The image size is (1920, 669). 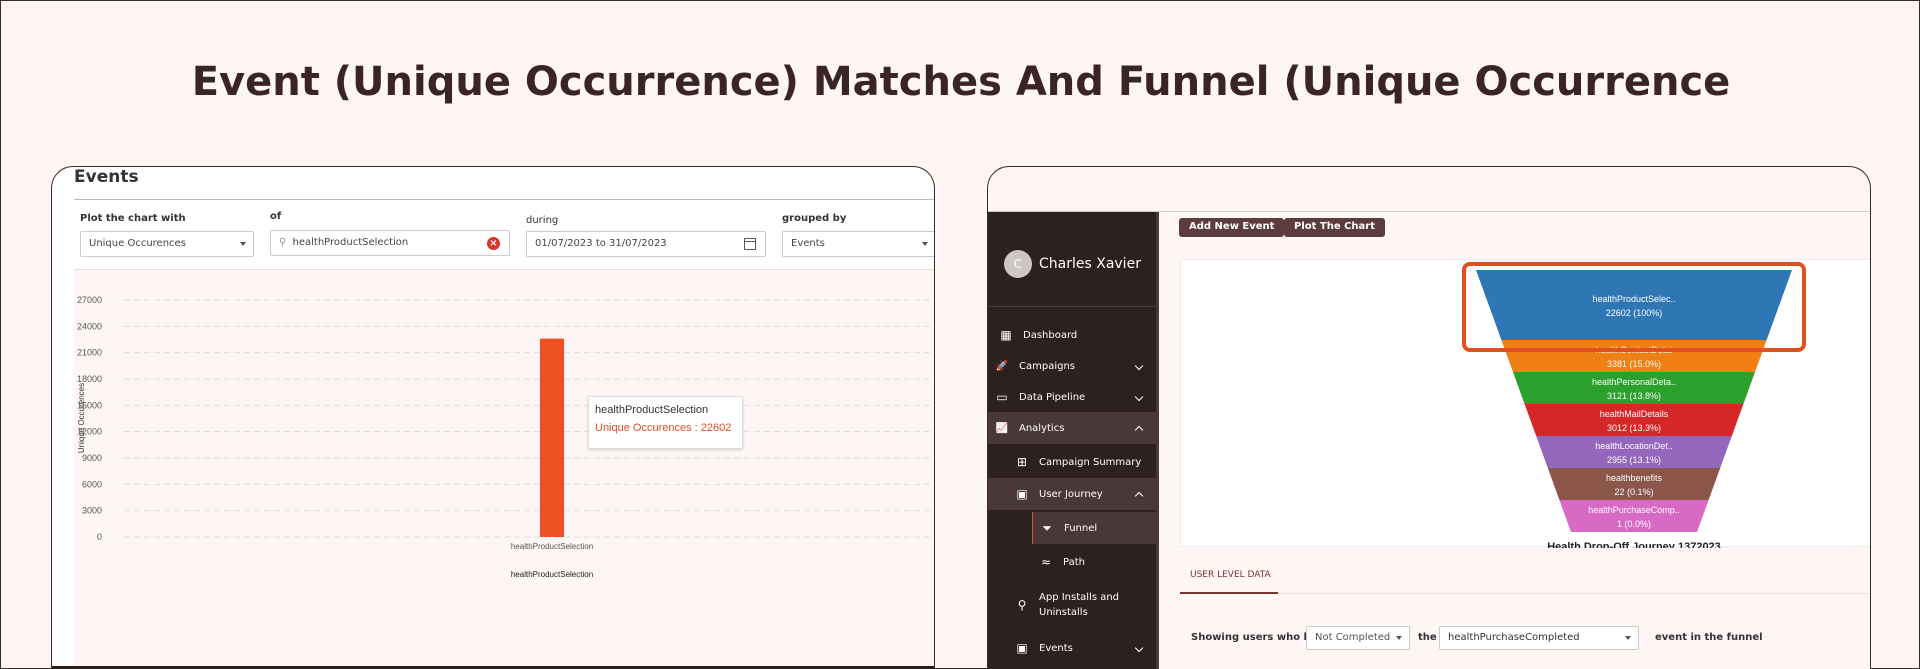 What do you see at coordinates (1353, 637) in the screenshot?
I see `status-select-value: Not Completed` at bounding box center [1353, 637].